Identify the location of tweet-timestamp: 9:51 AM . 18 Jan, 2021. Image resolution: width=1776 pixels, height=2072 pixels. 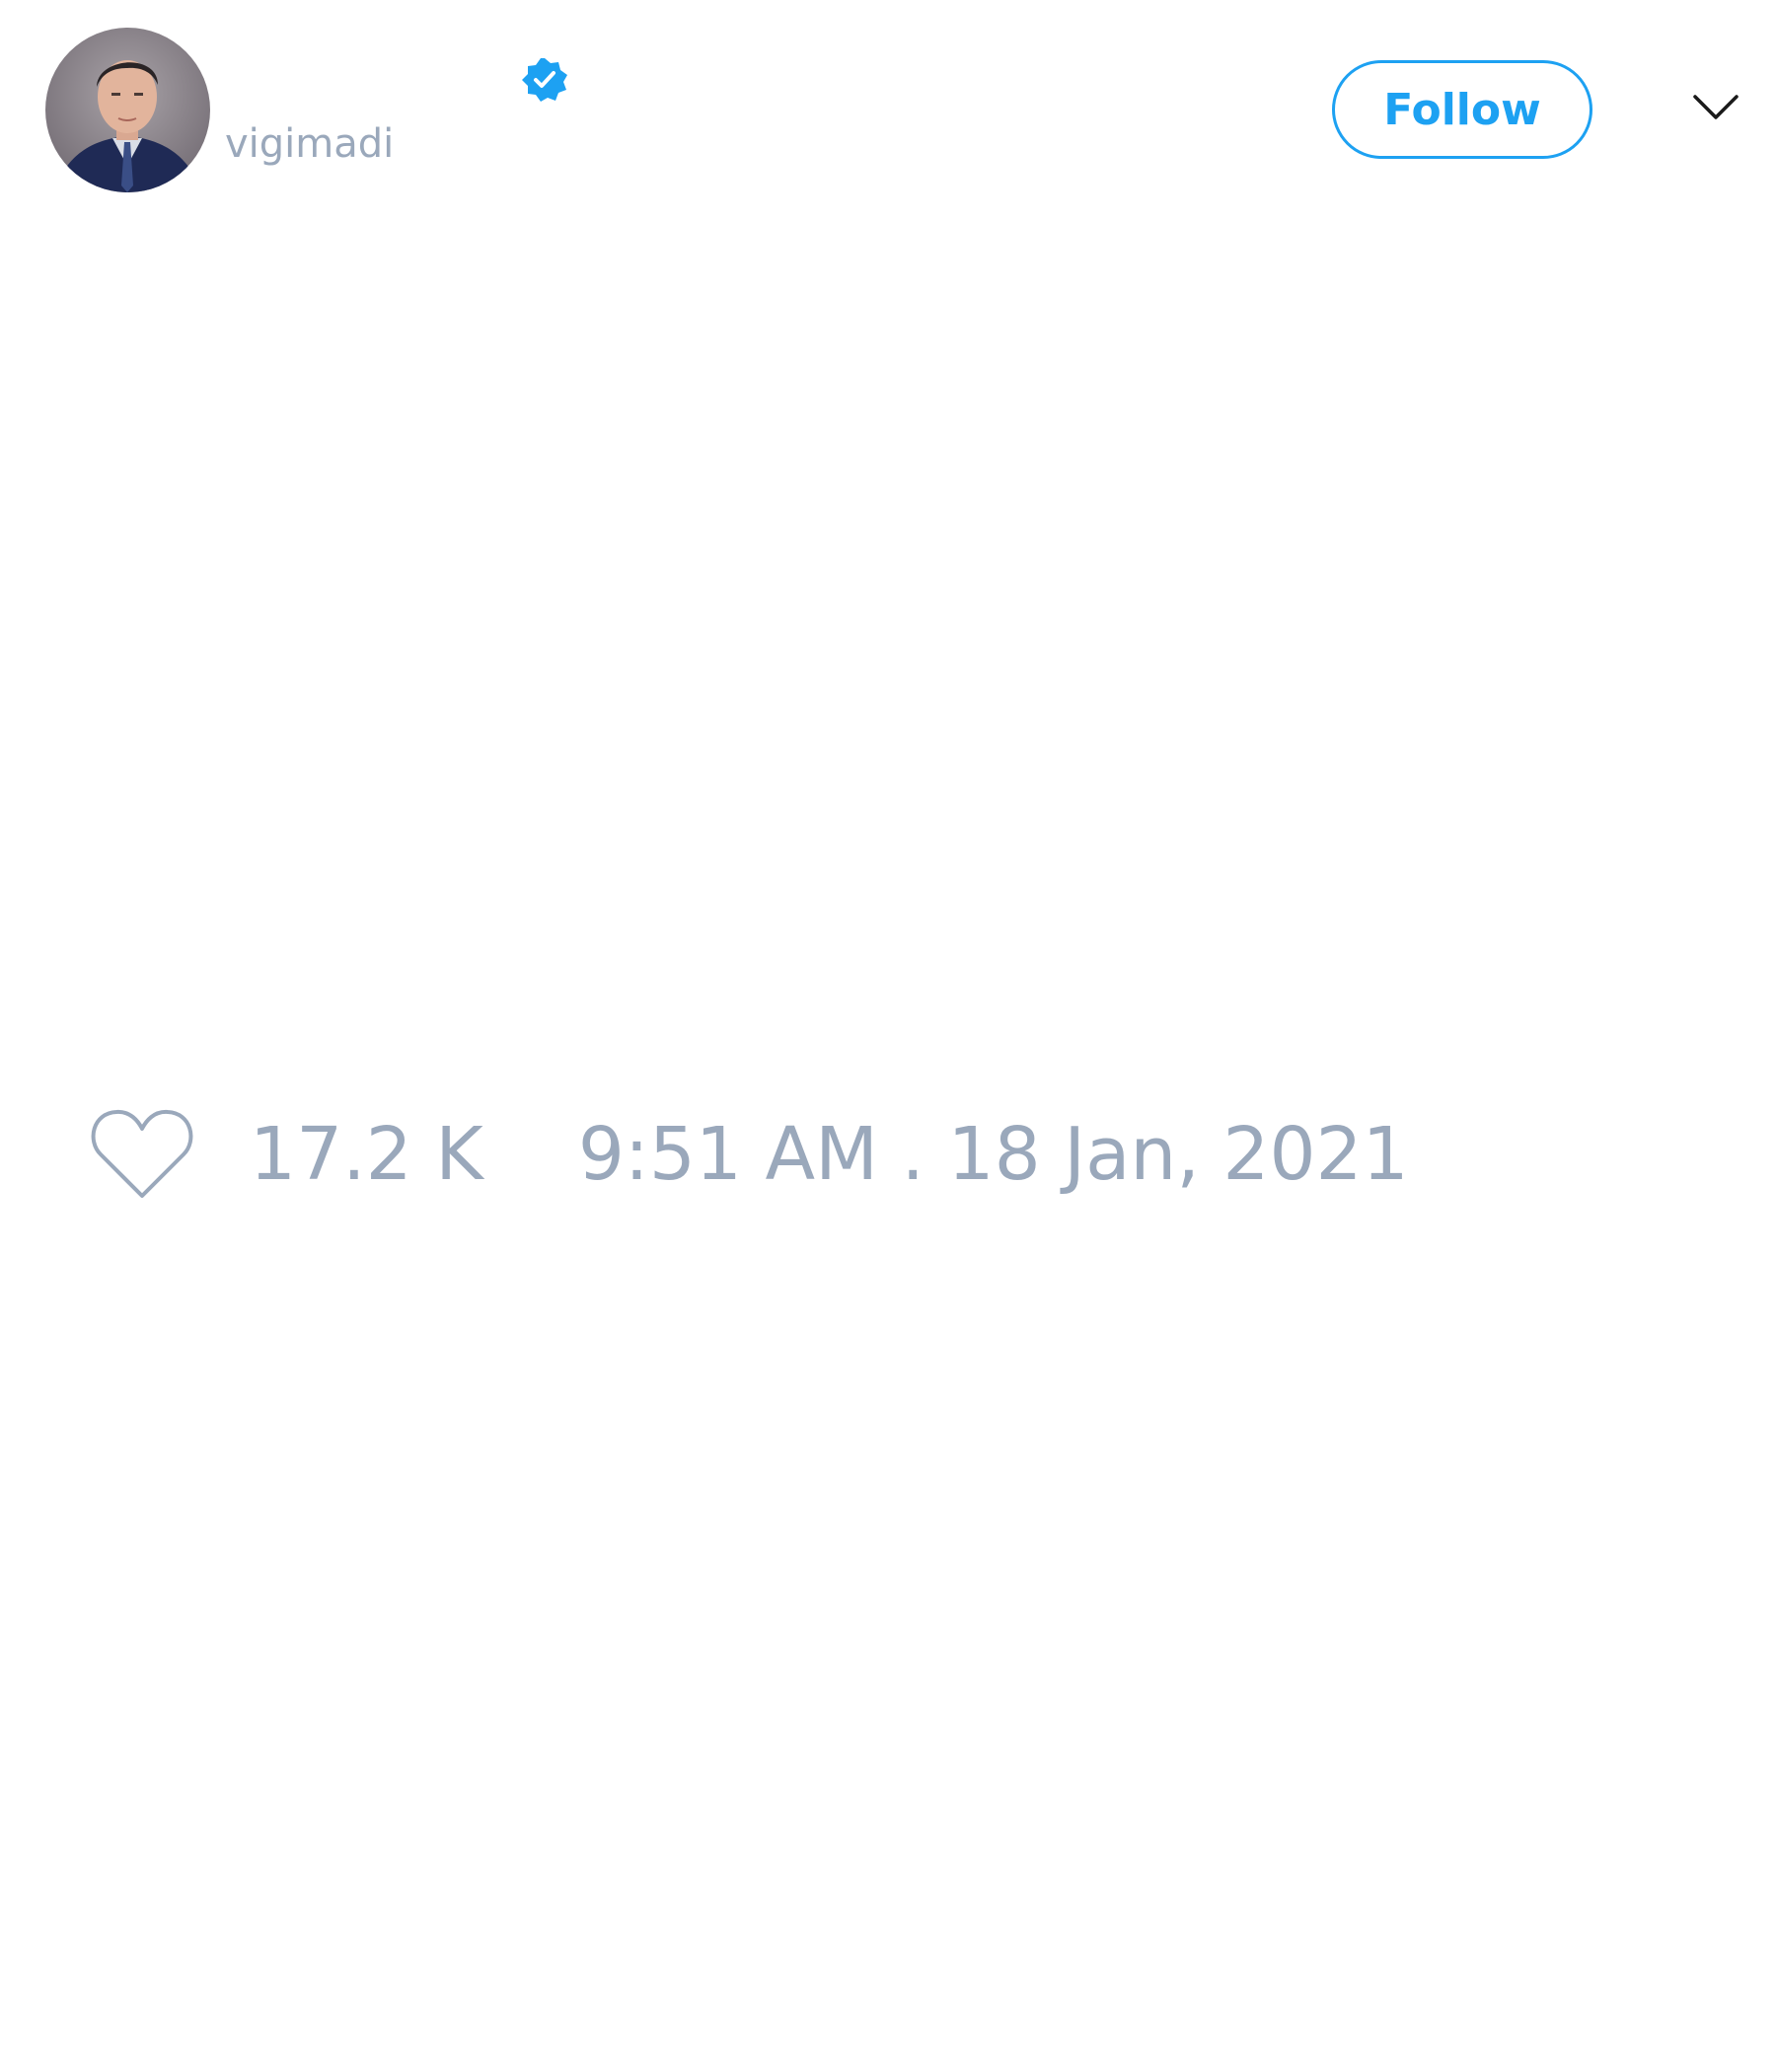
(994, 1155).